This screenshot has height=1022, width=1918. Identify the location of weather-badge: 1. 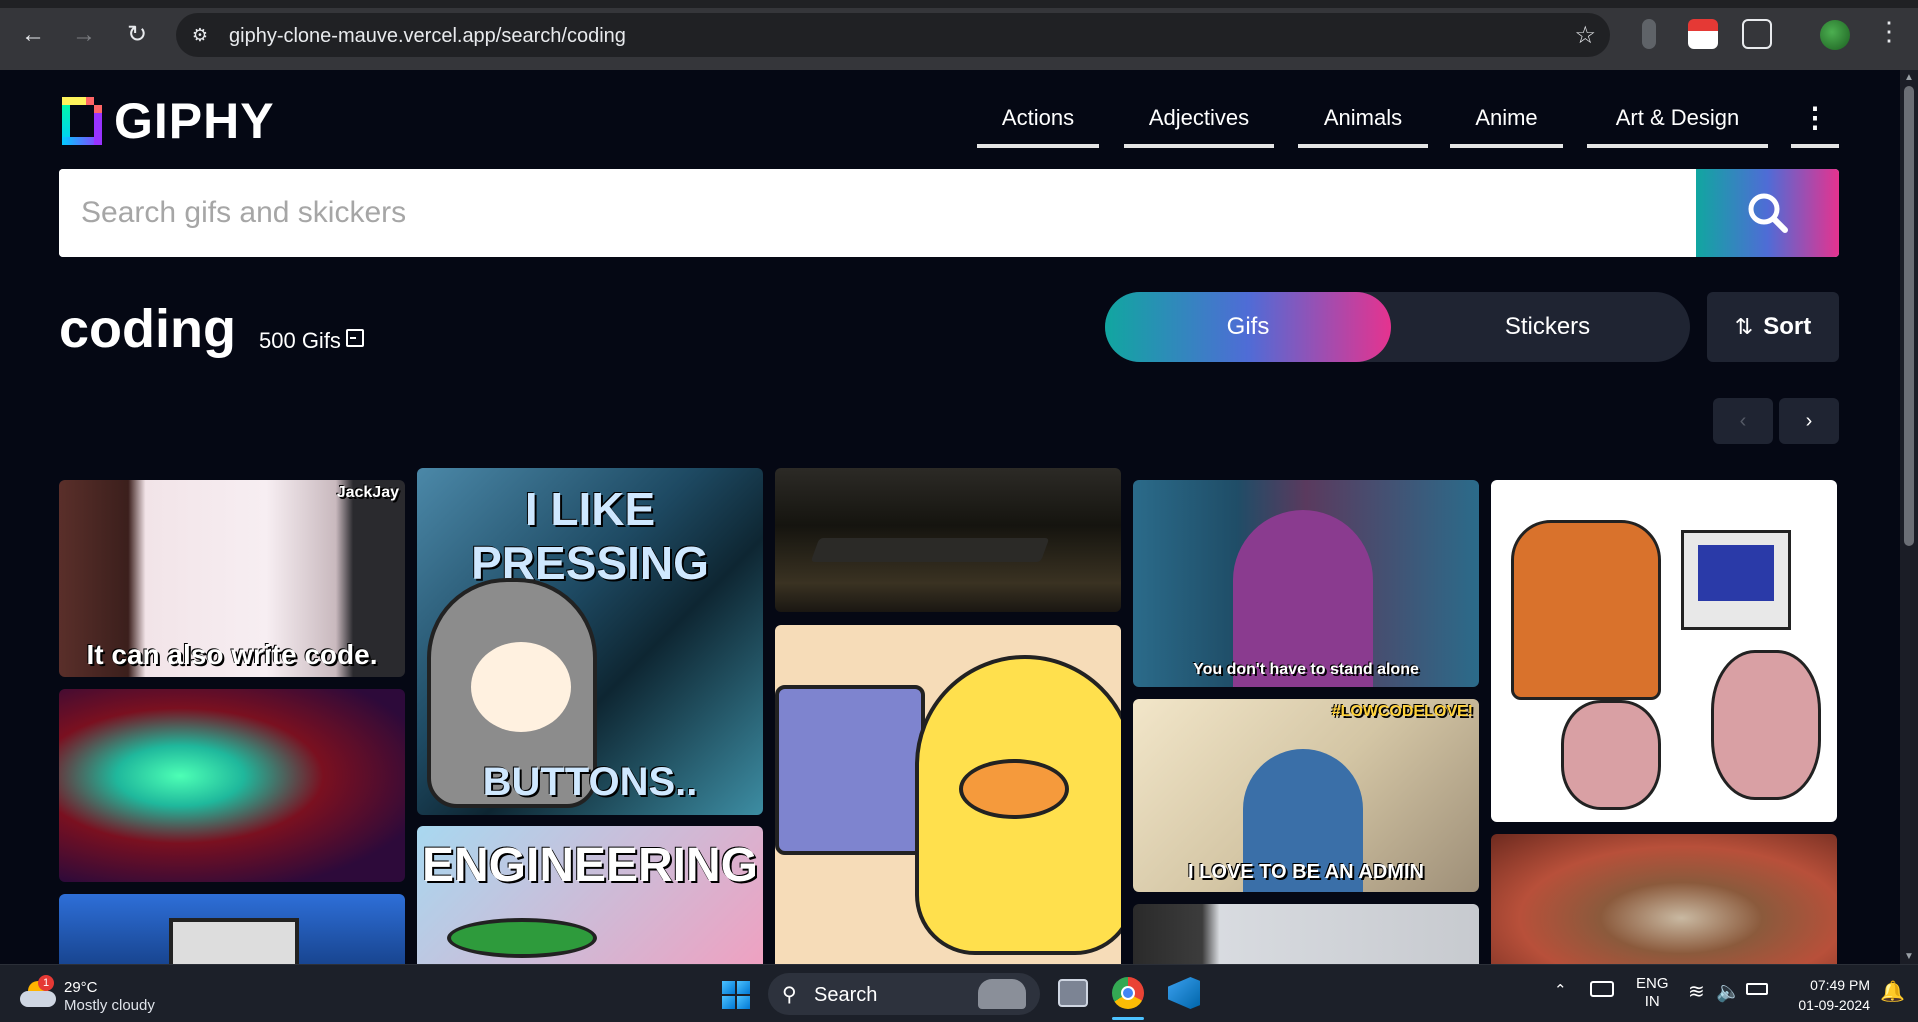
(46, 983).